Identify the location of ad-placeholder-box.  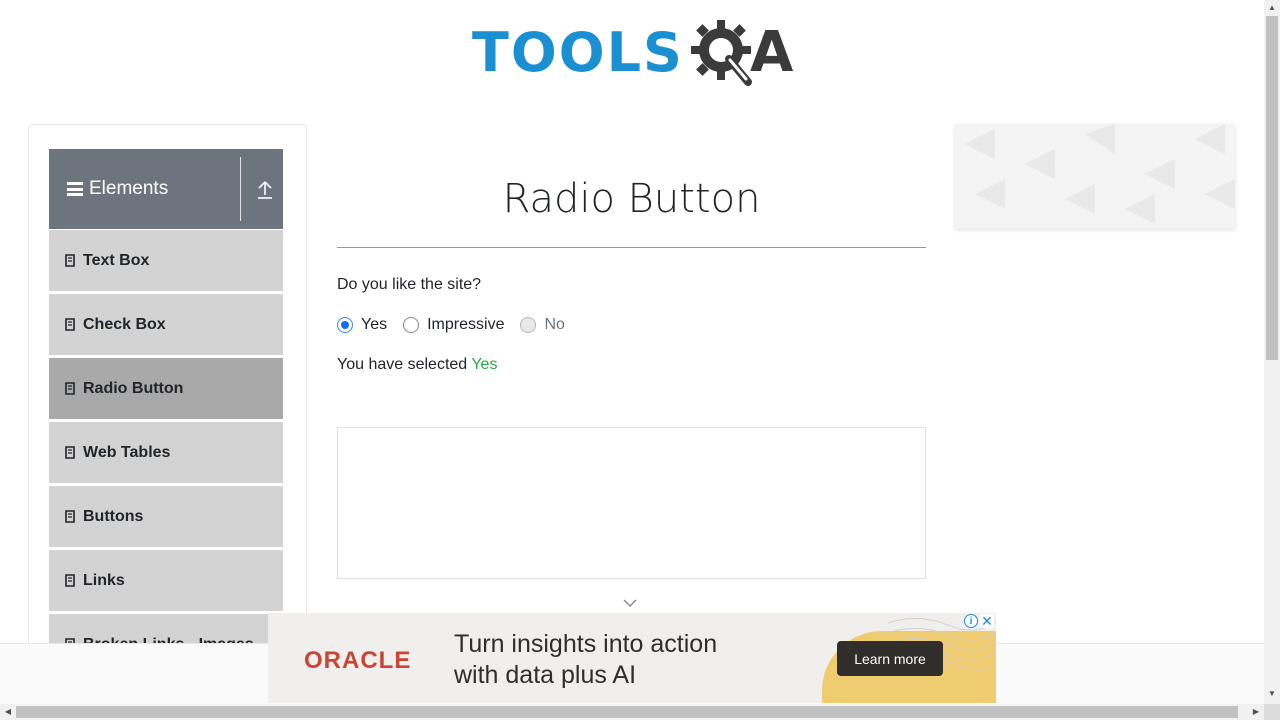
(631, 503).